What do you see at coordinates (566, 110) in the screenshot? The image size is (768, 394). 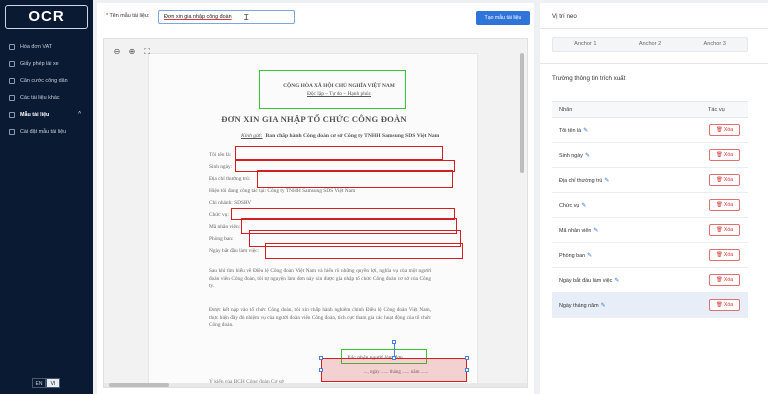 I see `column-label-header: Nhãn` at bounding box center [566, 110].